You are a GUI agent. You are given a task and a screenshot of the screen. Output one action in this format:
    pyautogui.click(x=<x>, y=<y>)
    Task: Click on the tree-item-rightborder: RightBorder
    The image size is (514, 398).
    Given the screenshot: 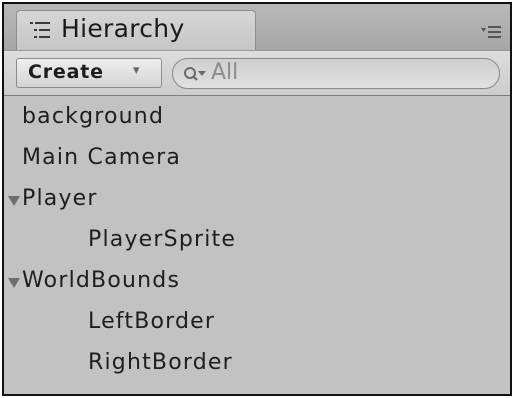 What is the action you would take?
    pyautogui.click(x=257, y=364)
    